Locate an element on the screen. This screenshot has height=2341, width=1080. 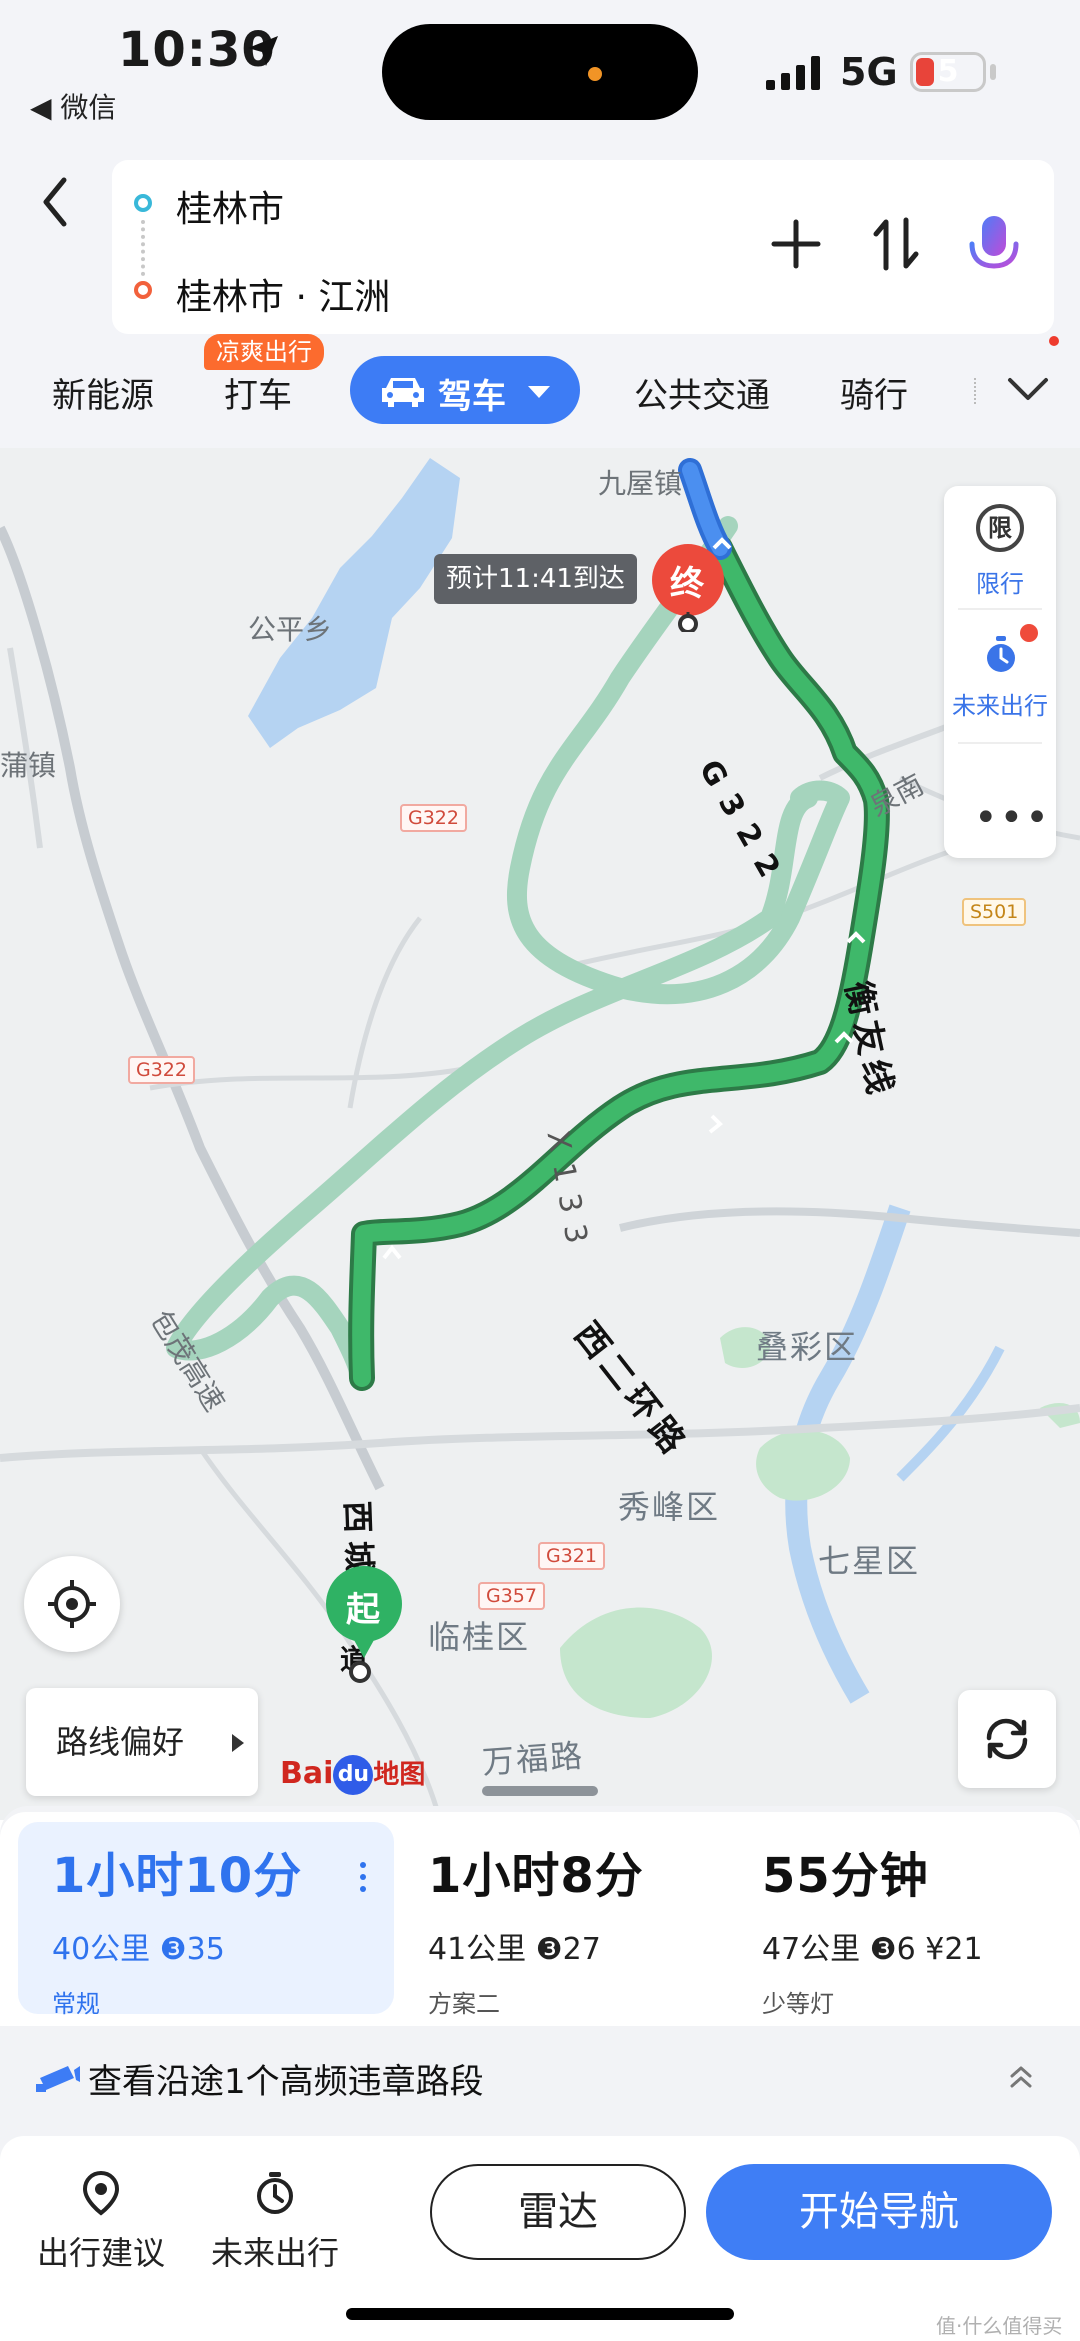
route-lights: 6 is located at coordinates (906, 1949).